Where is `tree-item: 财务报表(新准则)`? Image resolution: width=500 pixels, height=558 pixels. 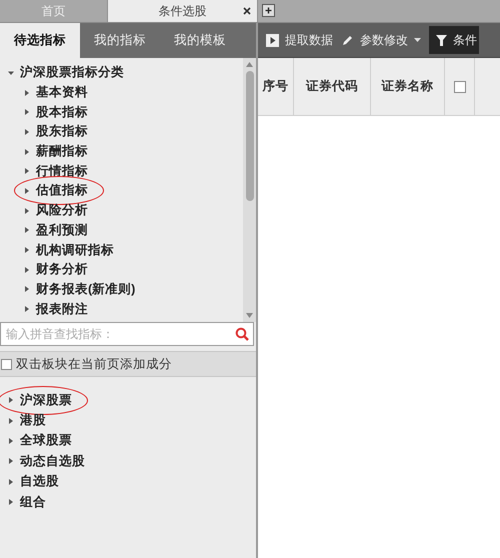 tree-item: 财务报表(新准则) is located at coordinates (86, 289).